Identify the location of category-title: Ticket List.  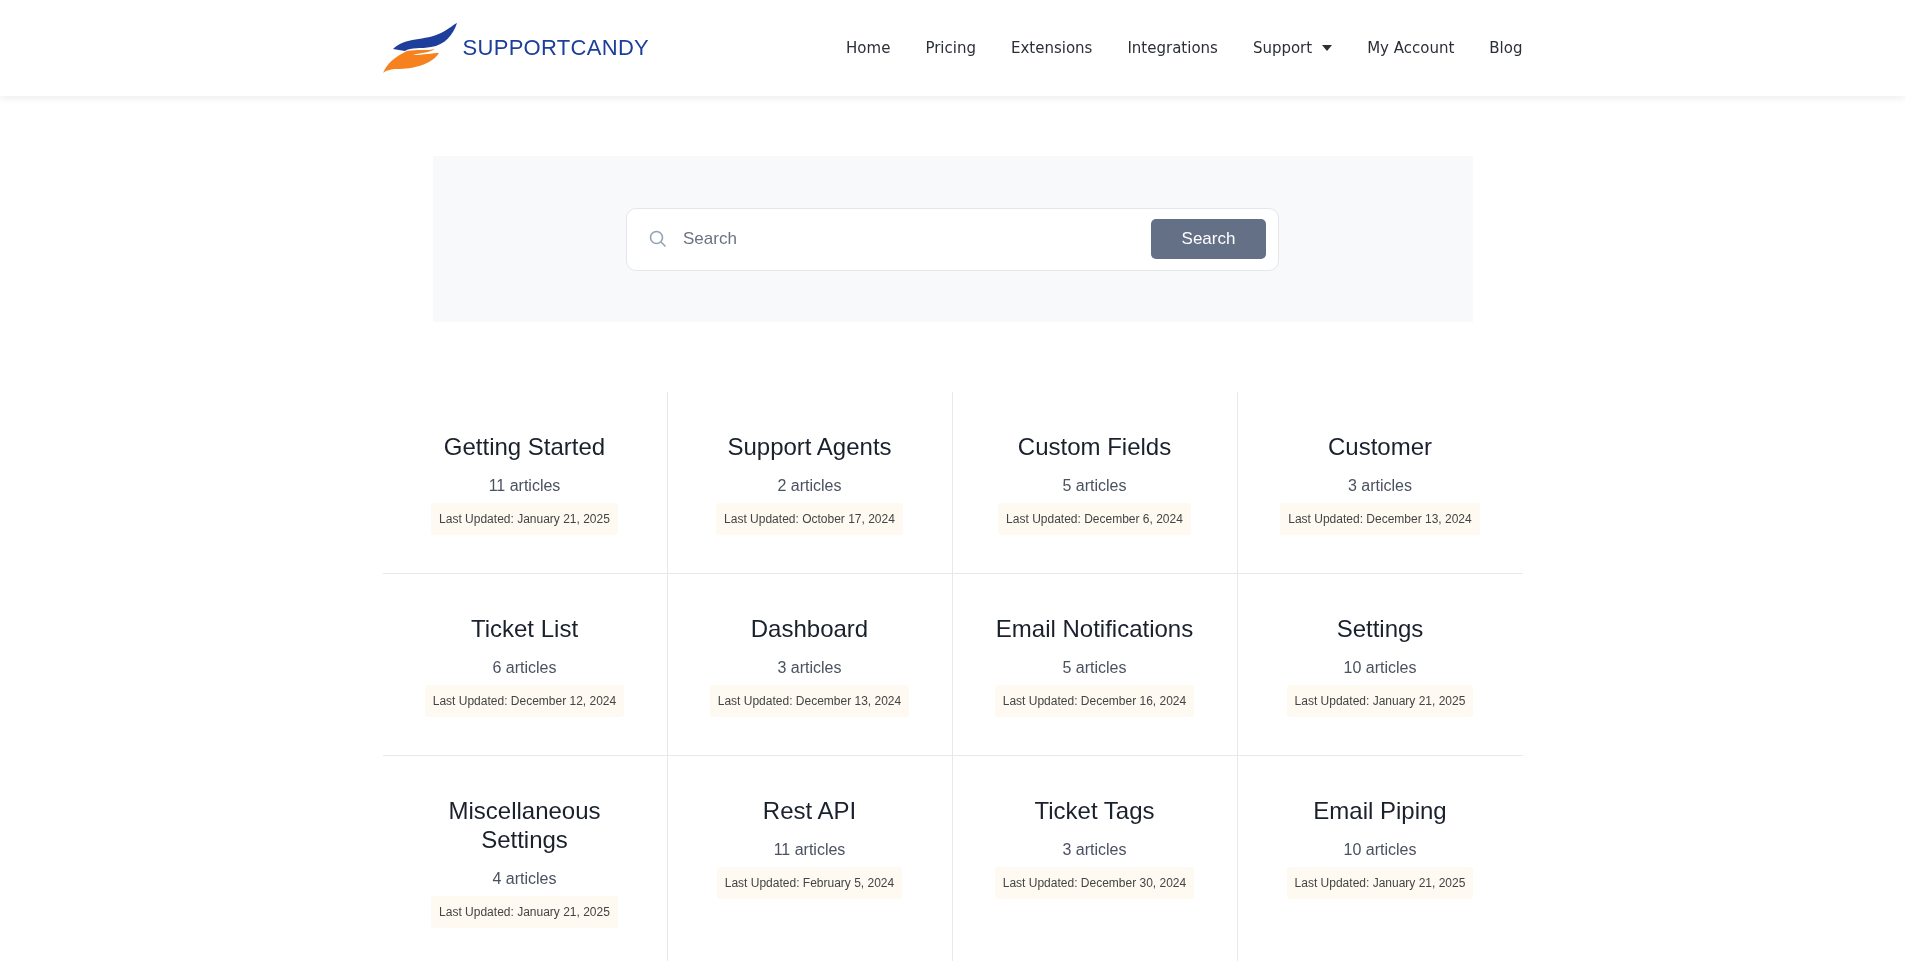
(524, 628).